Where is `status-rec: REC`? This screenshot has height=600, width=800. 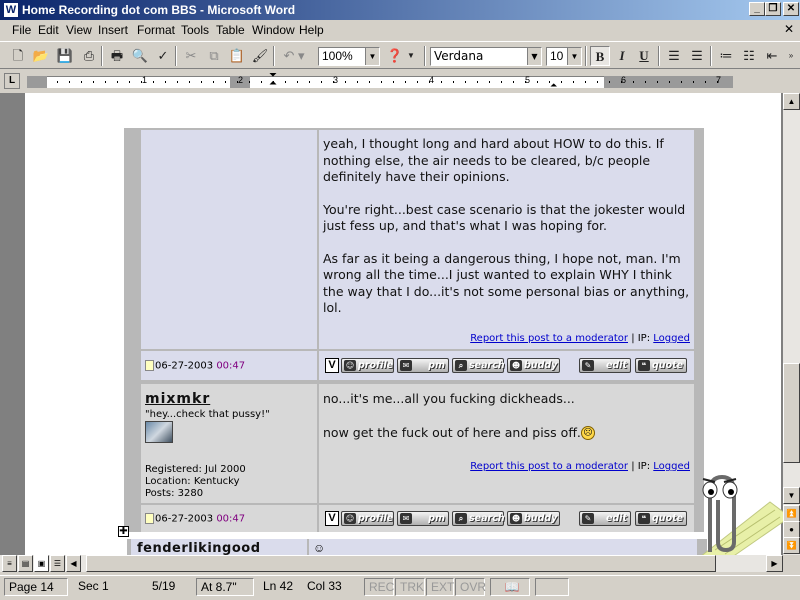 status-rec: REC is located at coordinates (379, 587).